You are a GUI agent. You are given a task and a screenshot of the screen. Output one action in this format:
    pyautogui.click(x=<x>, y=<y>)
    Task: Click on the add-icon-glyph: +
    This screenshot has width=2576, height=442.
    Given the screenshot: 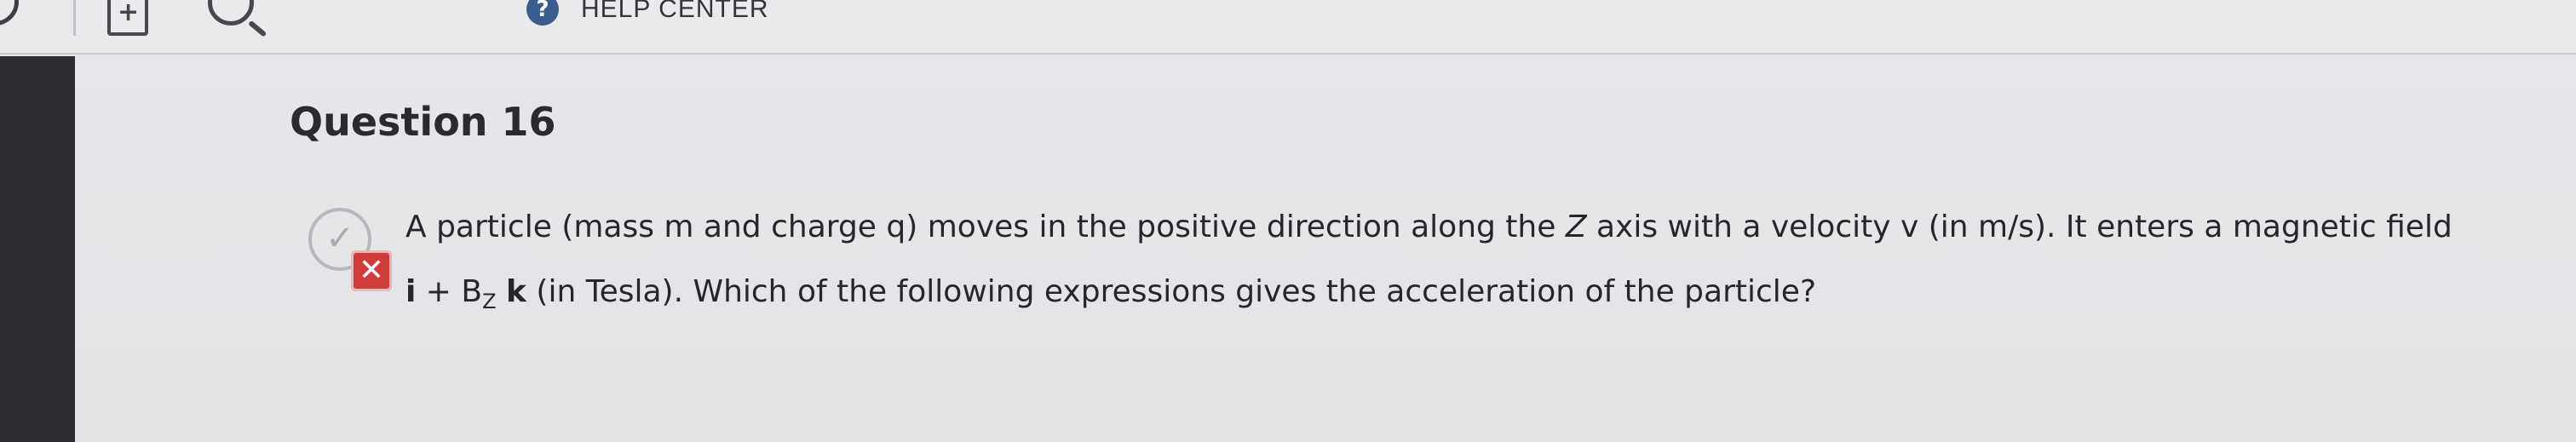 What is the action you would take?
    pyautogui.click(x=129, y=14)
    